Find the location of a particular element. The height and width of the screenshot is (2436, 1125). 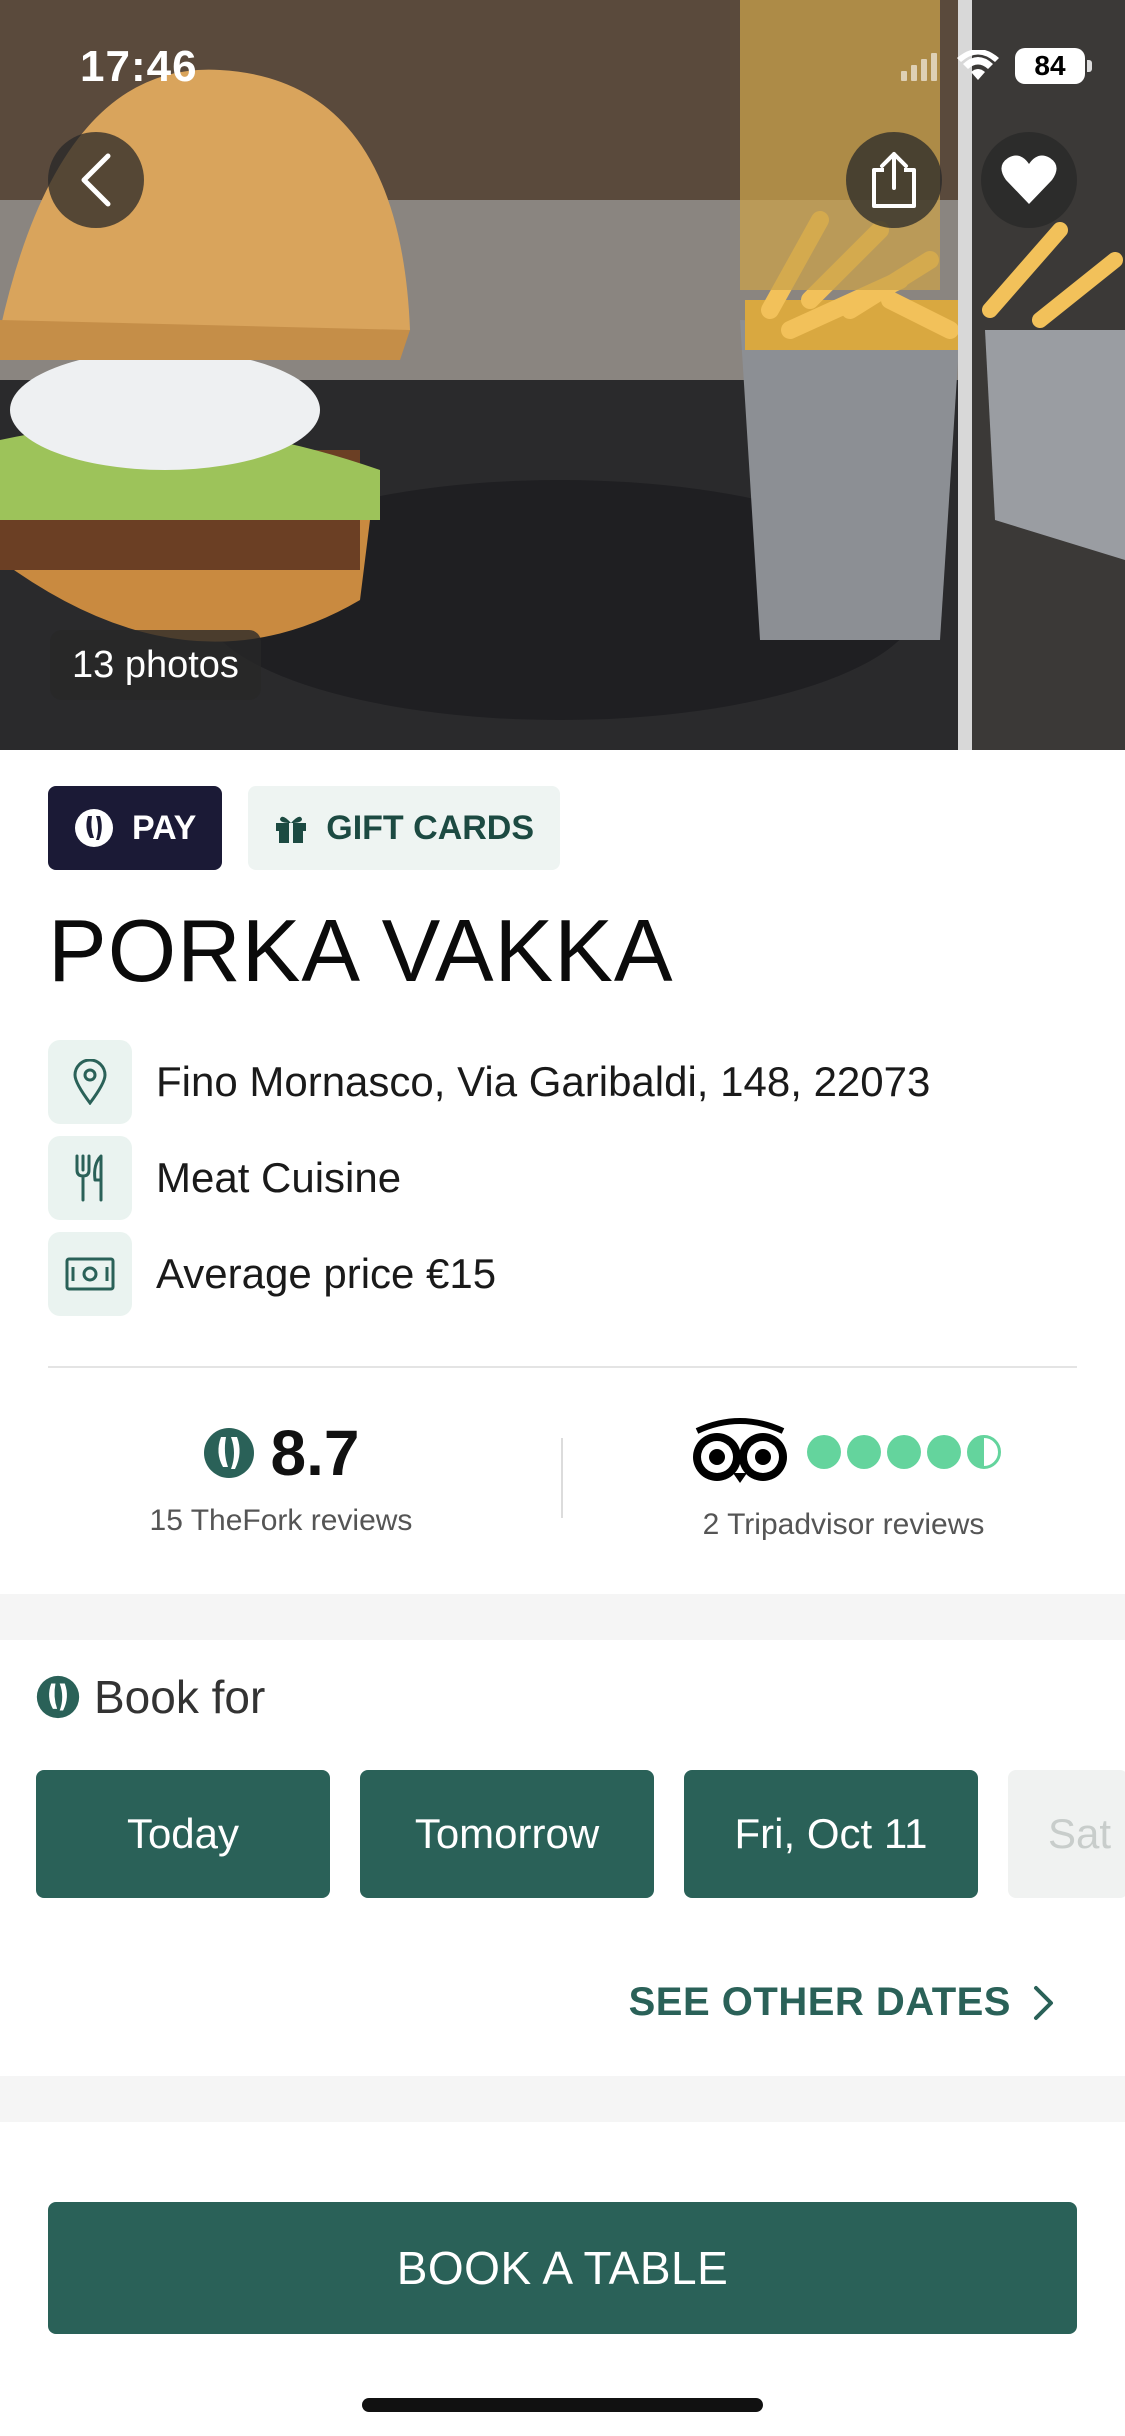

see-other-dates-link: SEE OTHER DATES is located at coordinates (842, 2002).